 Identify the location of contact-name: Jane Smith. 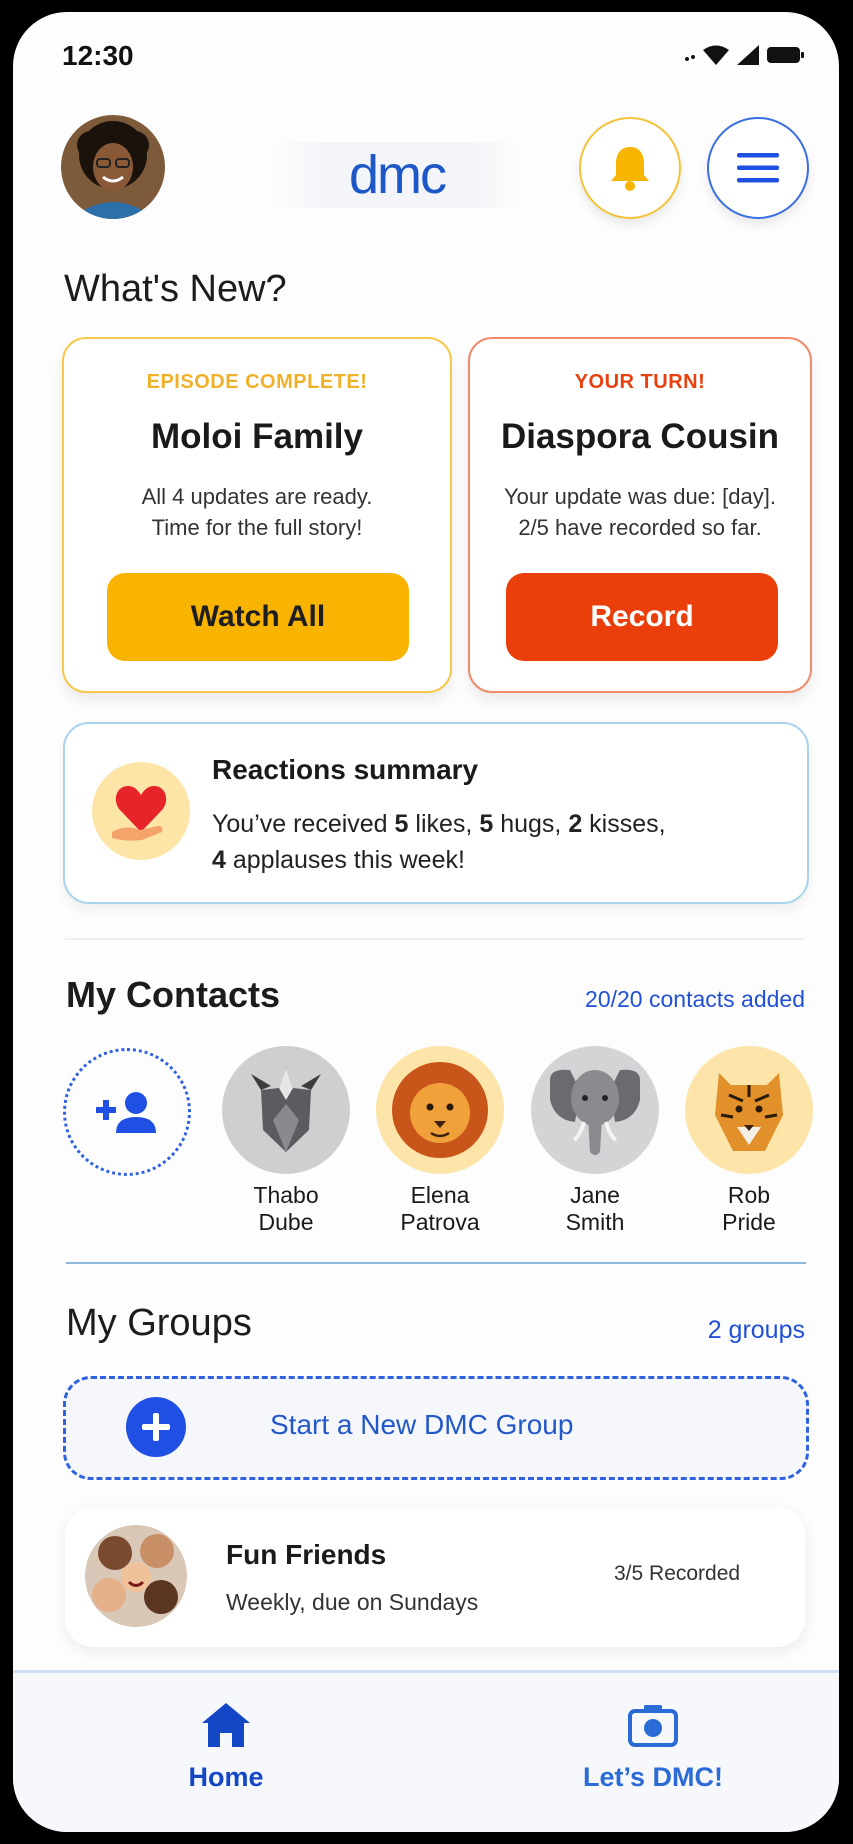
(595, 1209).